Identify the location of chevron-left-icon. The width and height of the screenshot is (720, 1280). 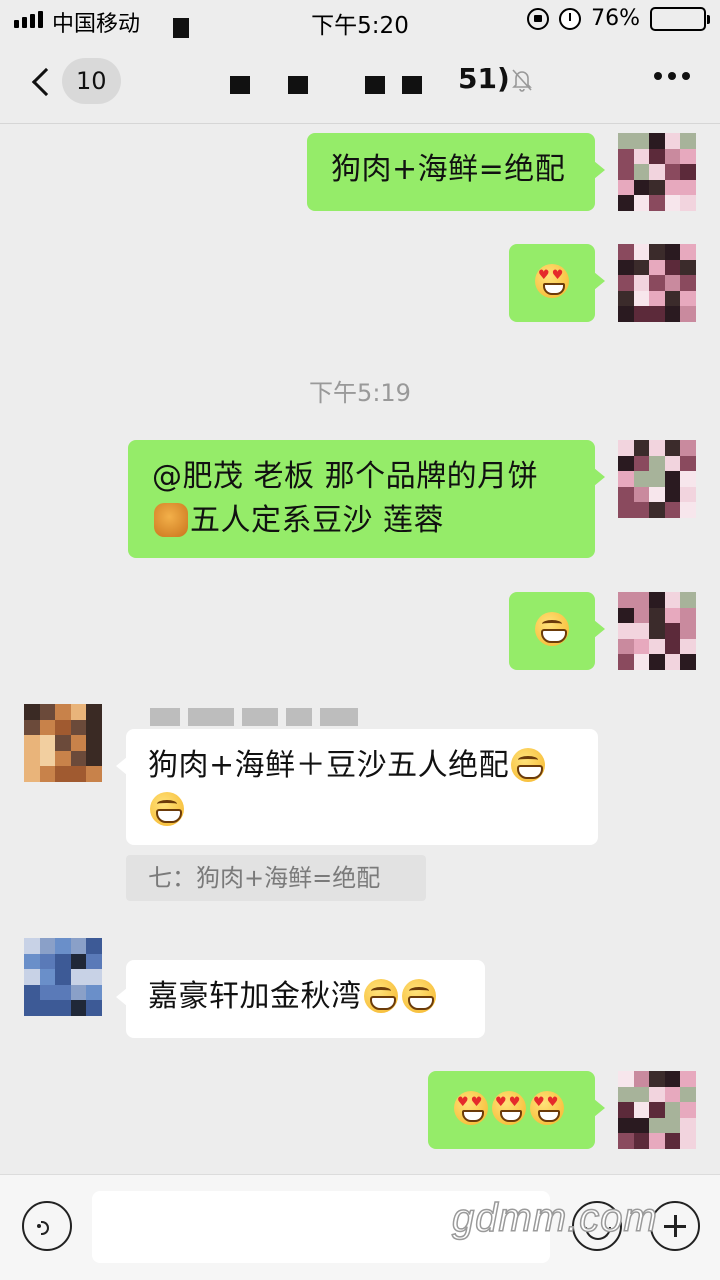
(46, 82).